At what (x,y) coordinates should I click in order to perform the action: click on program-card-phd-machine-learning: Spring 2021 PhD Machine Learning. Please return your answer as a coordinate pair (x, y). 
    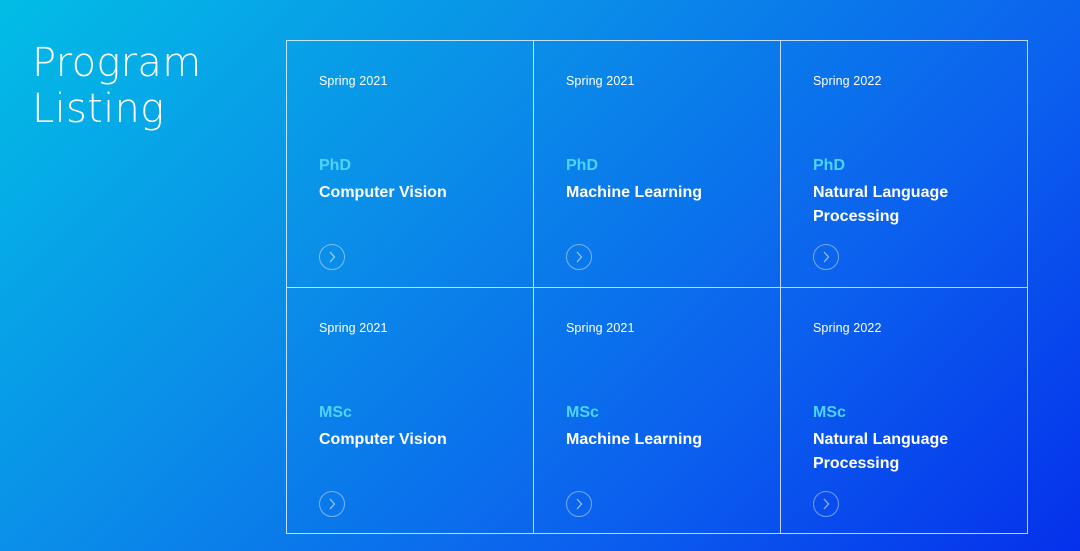
    Looking at the image, I should click on (657, 164).